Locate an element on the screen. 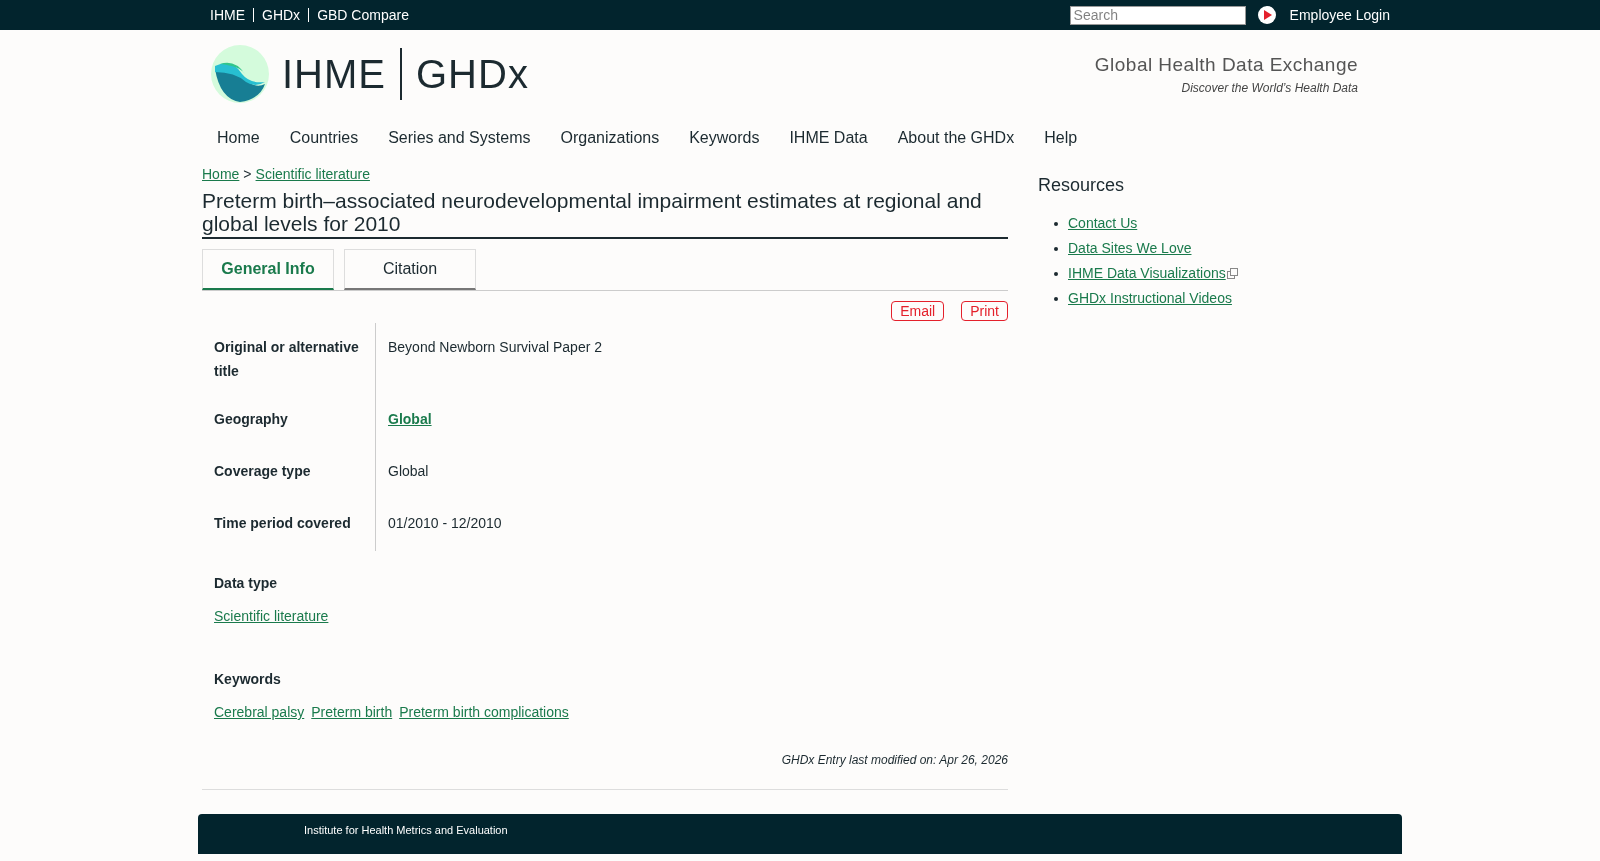 The height and width of the screenshot is (861, 1600). play-icon is located at coordinates (1266, 15).